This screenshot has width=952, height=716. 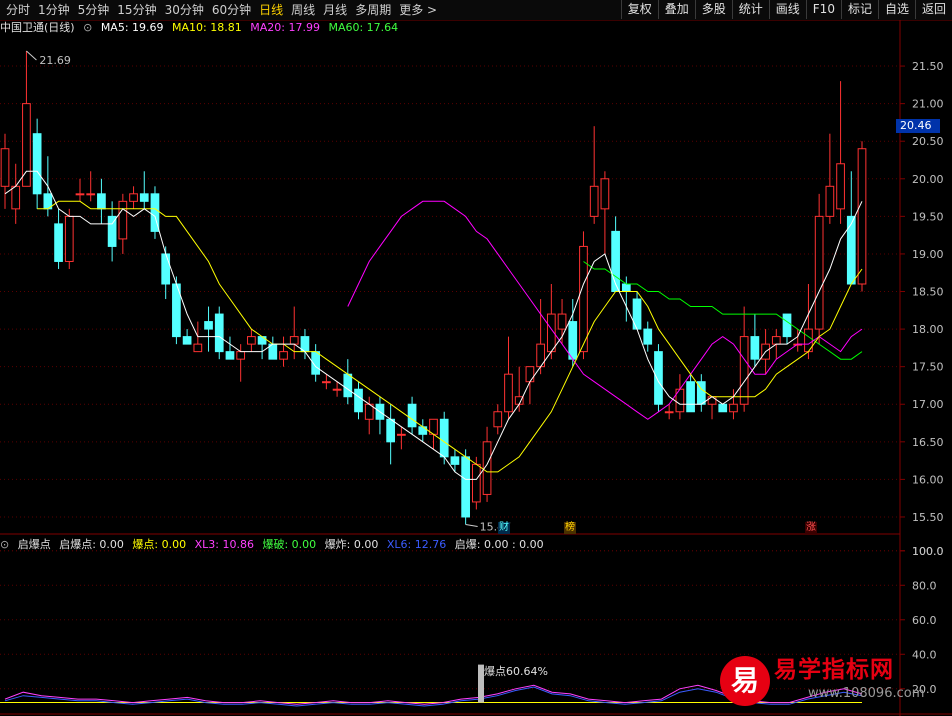 What do you see at coordinates (928, 404) in the screenshot?
I see `y-tick-label-3: 17.00` at bounding box center [928, 404].